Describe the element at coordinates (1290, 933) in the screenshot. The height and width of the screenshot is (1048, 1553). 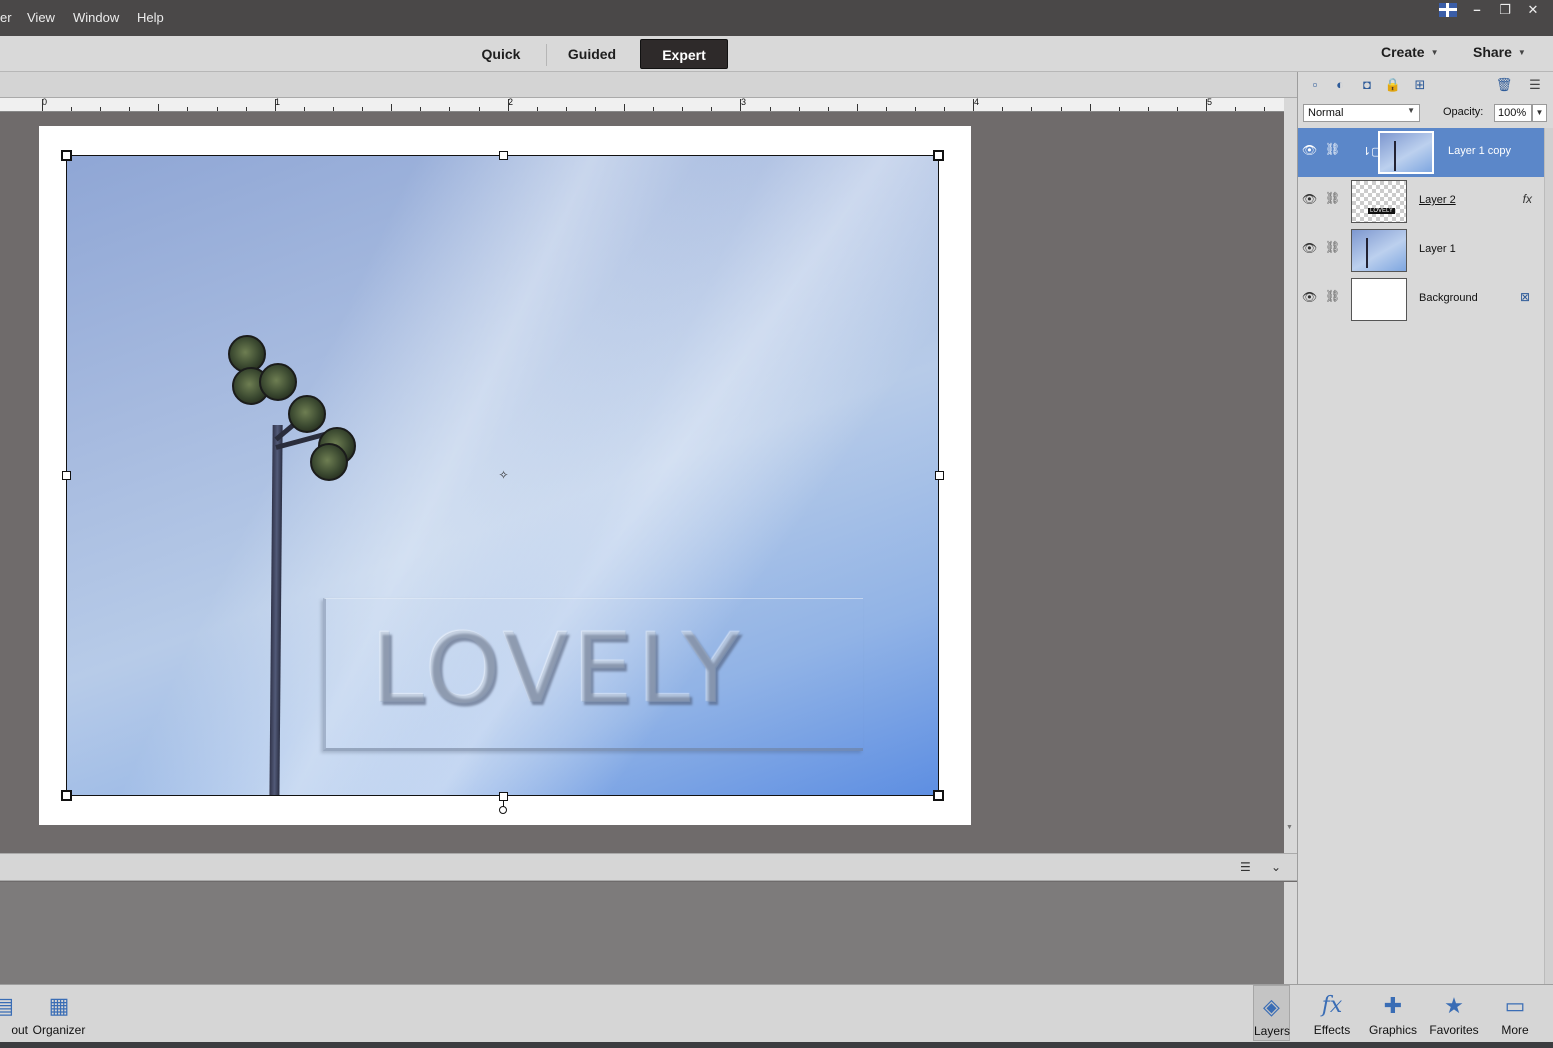
I see `photo-bin-scrollbar` at that location.